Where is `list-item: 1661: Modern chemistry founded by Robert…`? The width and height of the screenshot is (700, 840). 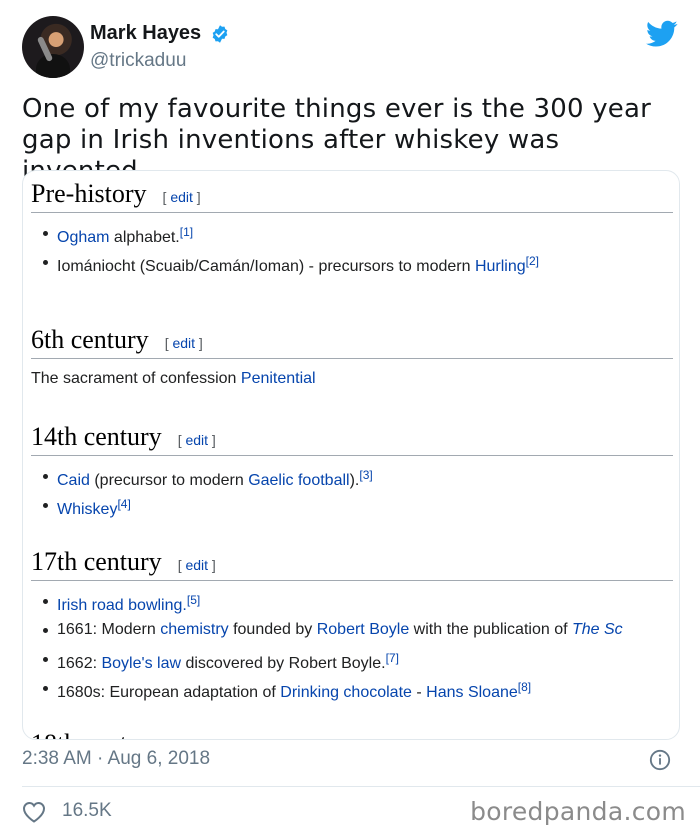
list-item: 1661: Modern chemistry founded by Robert… is located at coordinates (360, 629).